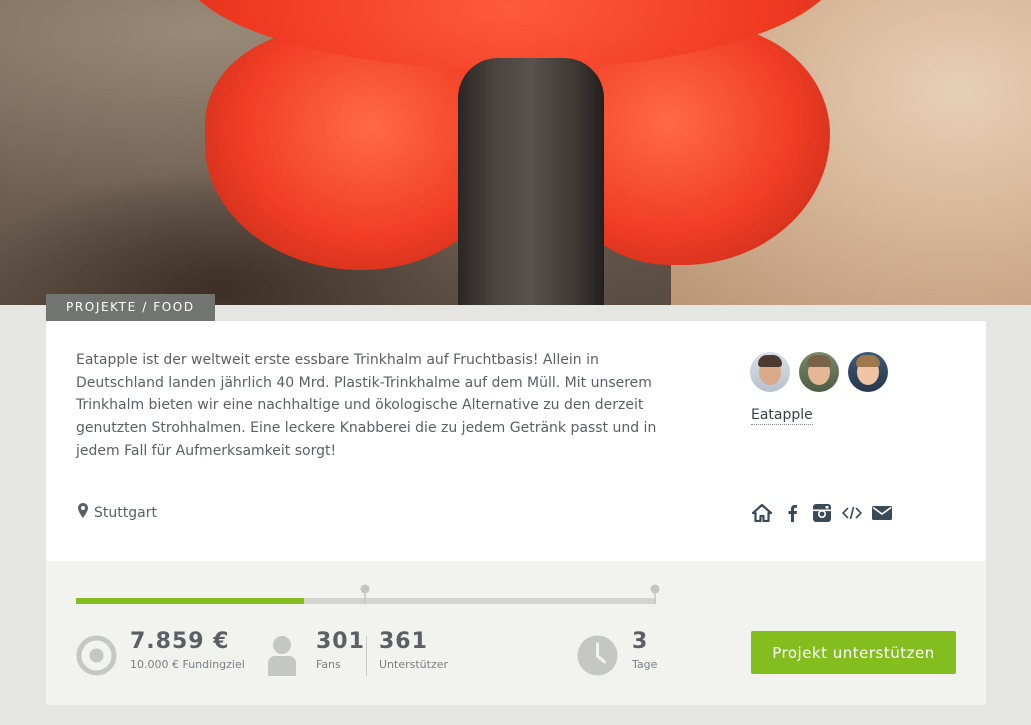 The height and width of the screenshot is (725, 1031). What do you see at coordinates (853, 652) in the screenshot?
I see `support-project-button: Projekt unterstützen` at bounding box center [853, 652].